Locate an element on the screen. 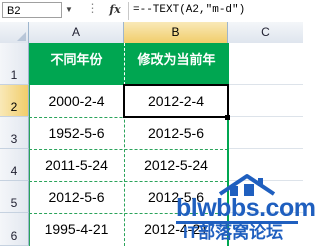 Image resolution: width=320 pixels, height=246 pixels. row-number: 2 is located at coordinates (14, 107).